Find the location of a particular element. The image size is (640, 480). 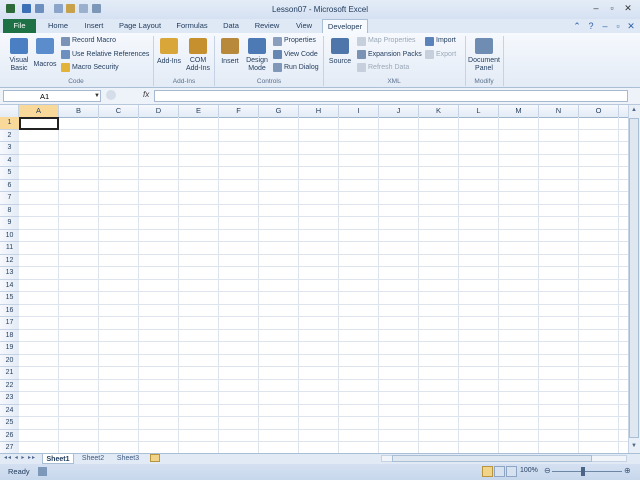

tab-home: Home is located at coordinates (58, 26).